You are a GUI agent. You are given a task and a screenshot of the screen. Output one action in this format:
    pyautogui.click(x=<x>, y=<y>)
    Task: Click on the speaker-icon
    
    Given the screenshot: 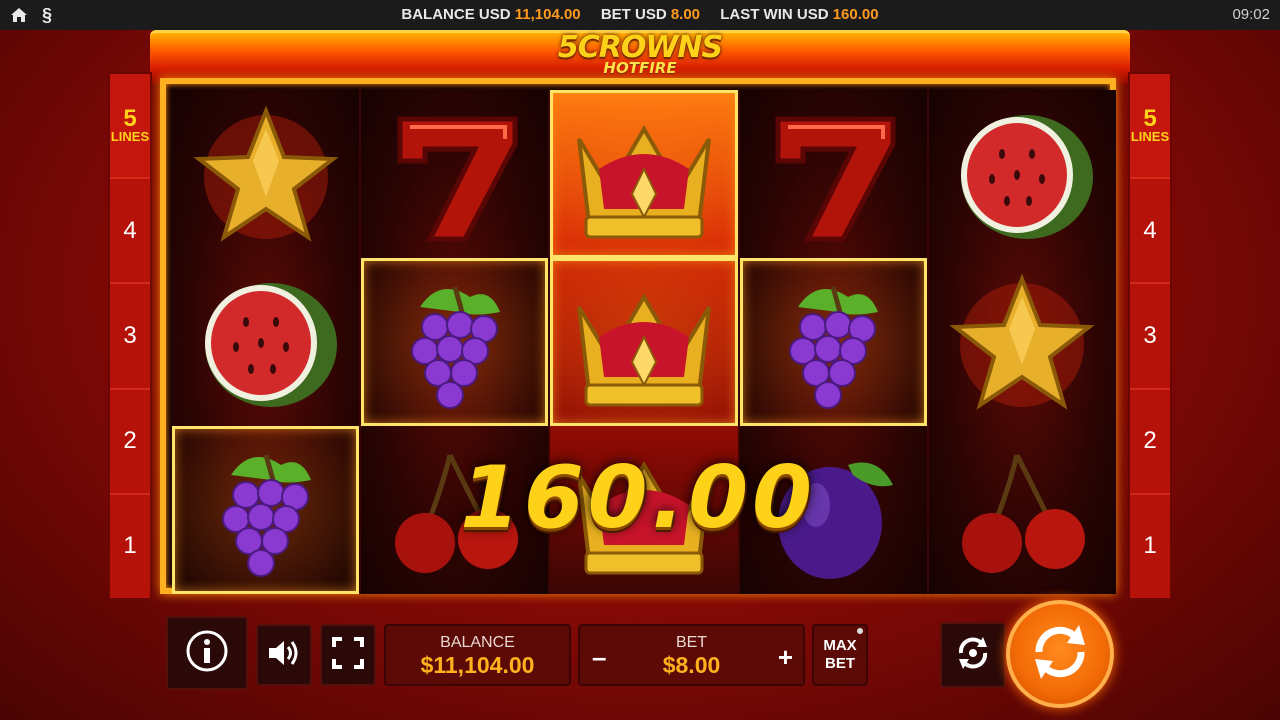 What is the action you would take?
    pyautogui.click(x=284, y=655)
    